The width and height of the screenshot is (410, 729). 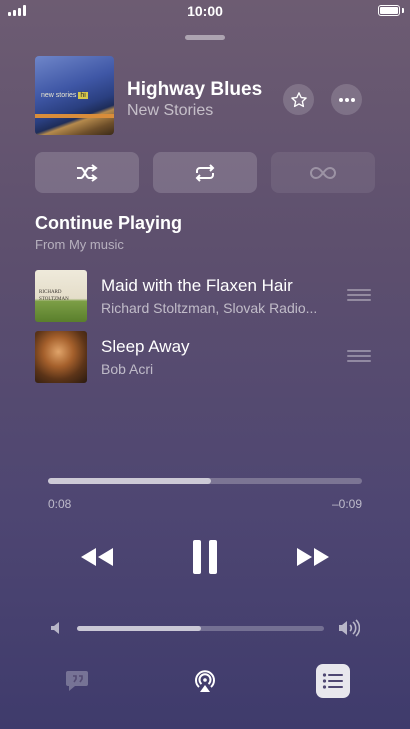 I want to click on previous-button, so click(x=97, y=557).